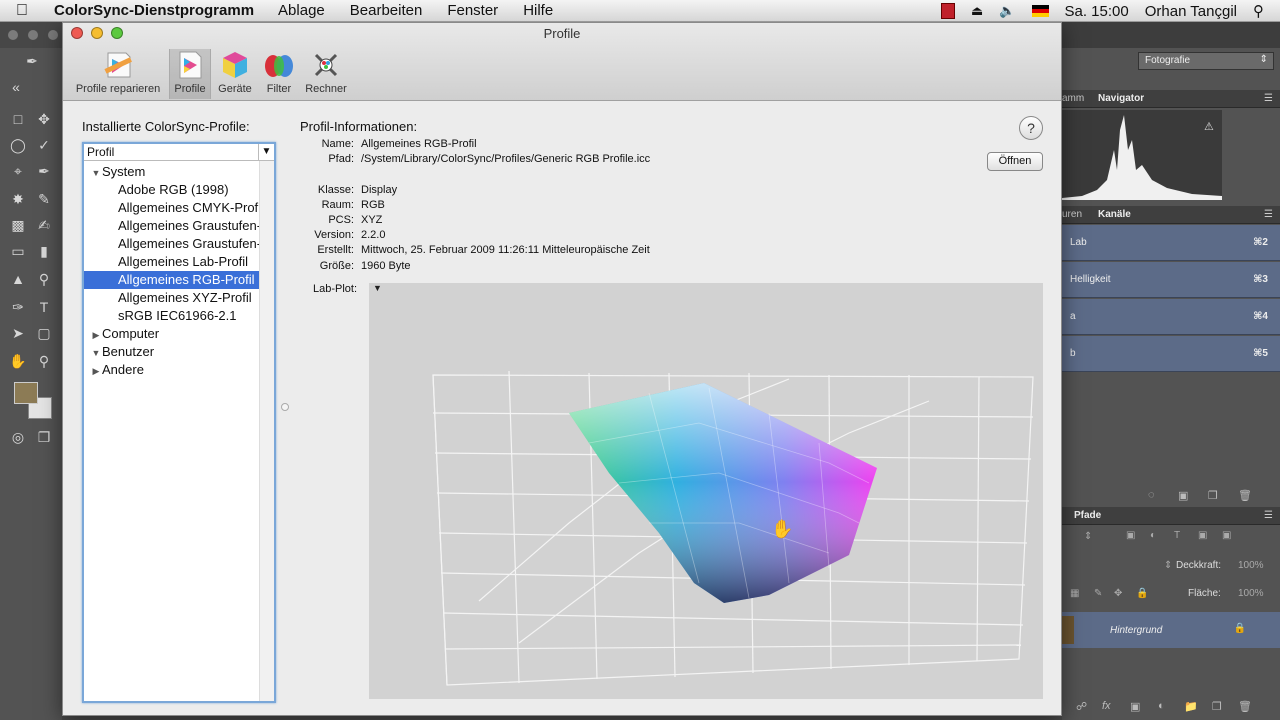  Describe the element at coordinates (44, 333) in the screenshot. I see `shape-tool-icon: ▢` at that location.